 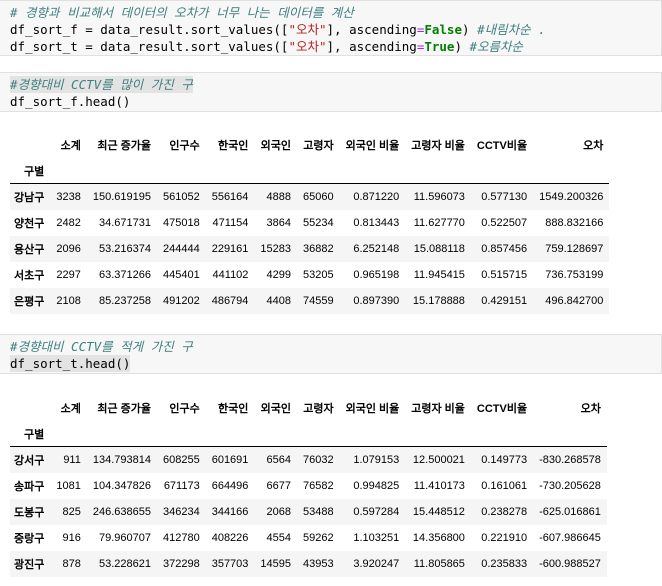 I want to click on table-cell: 6677, so click(x=279, y=486).